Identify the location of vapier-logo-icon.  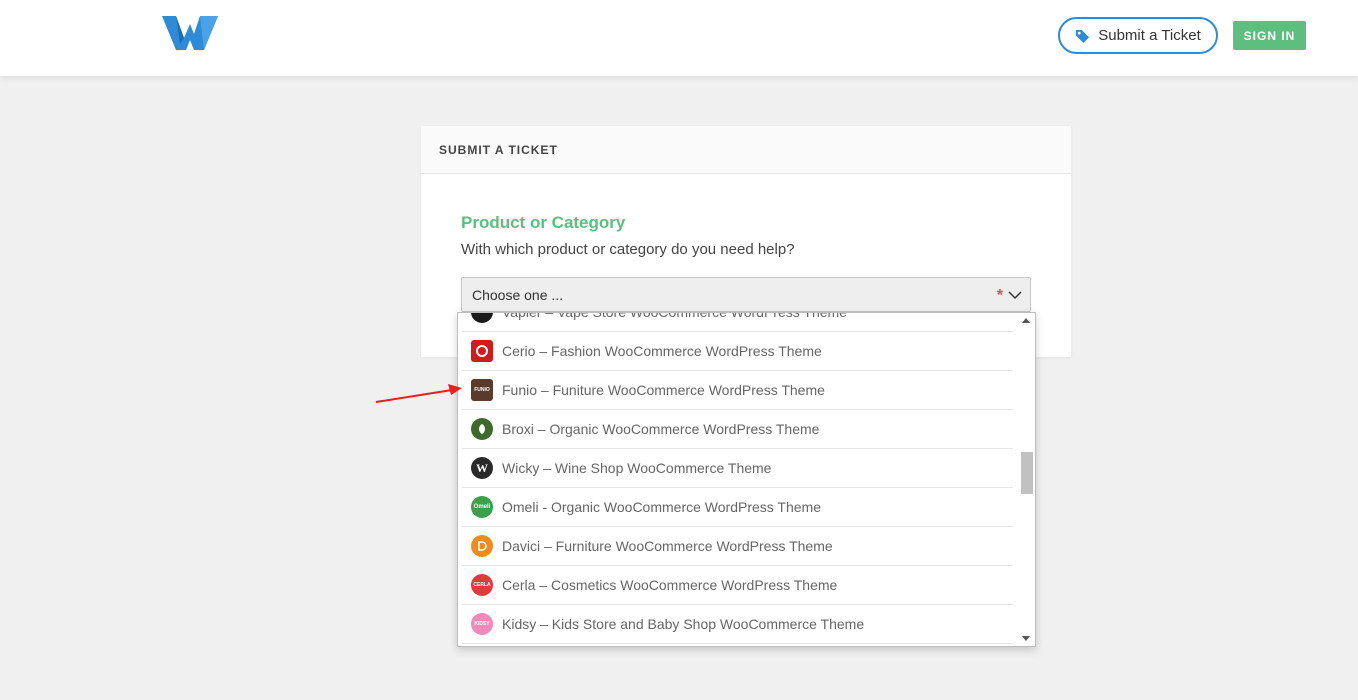
(482, 318).